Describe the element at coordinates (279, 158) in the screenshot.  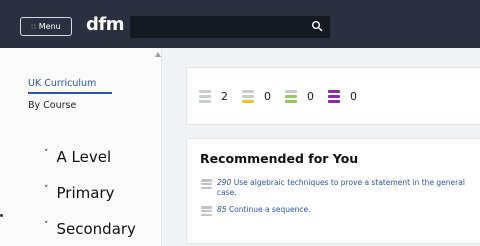
I see `recommended-title: Recommended for You` at that location.